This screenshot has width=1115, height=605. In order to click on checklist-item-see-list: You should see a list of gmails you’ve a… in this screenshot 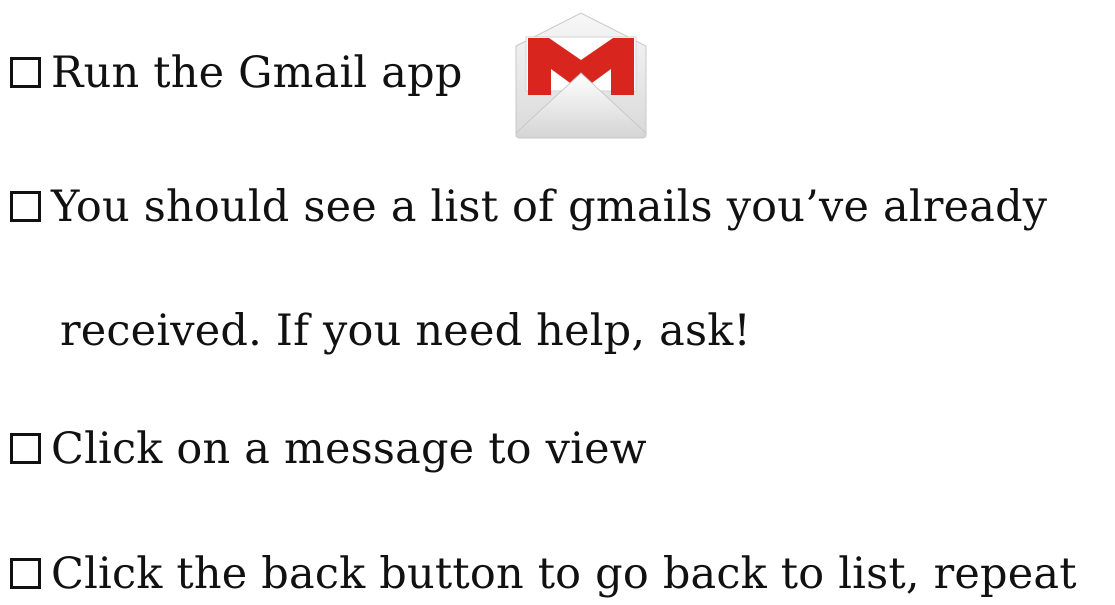, I will do `click(523, 207)`.